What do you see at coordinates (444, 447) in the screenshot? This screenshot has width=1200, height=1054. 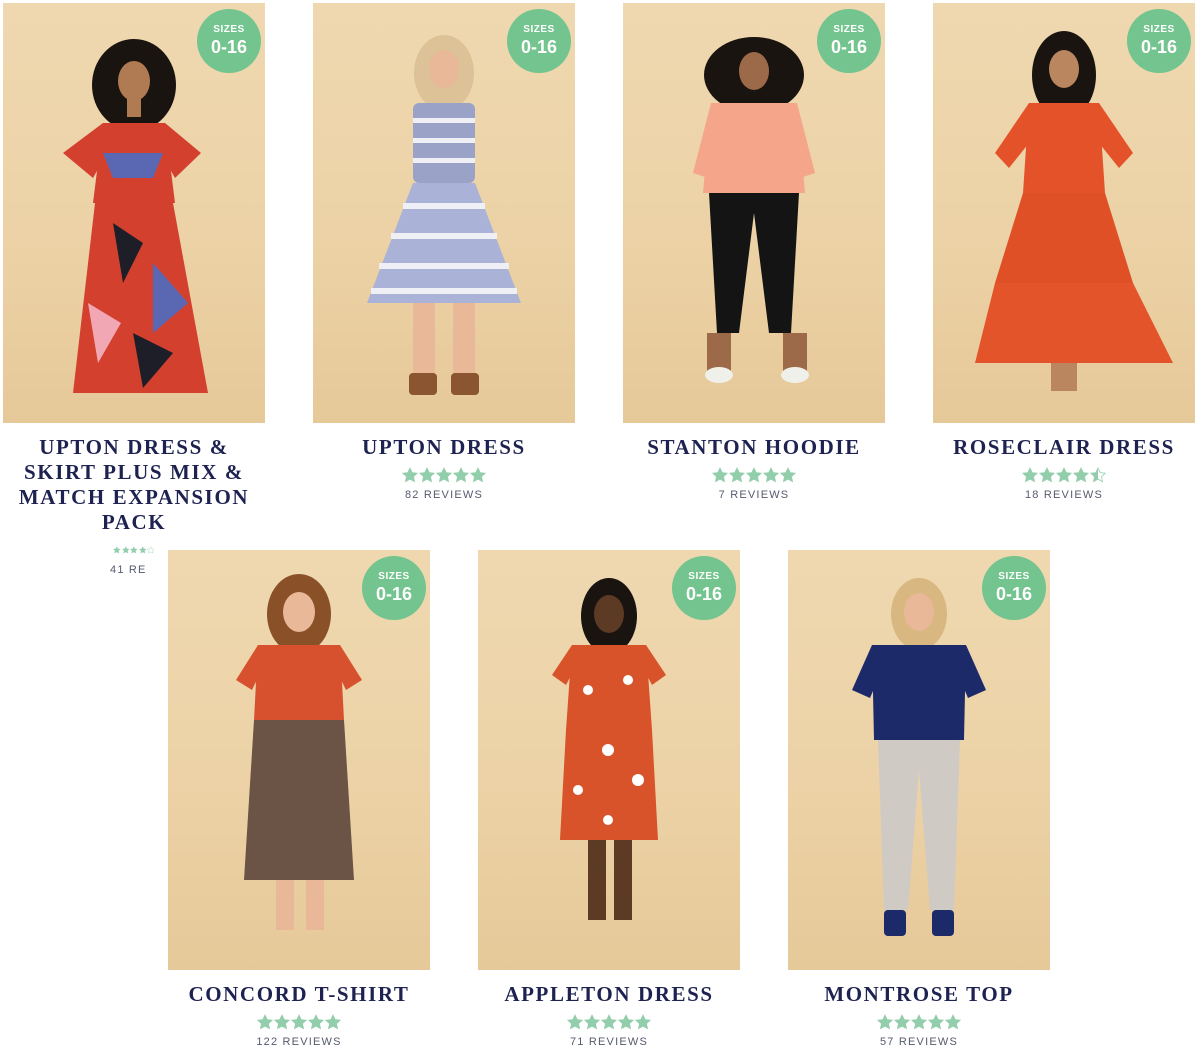 I see `product-title: UPTON DRESS` at bounding box center [444, 447].